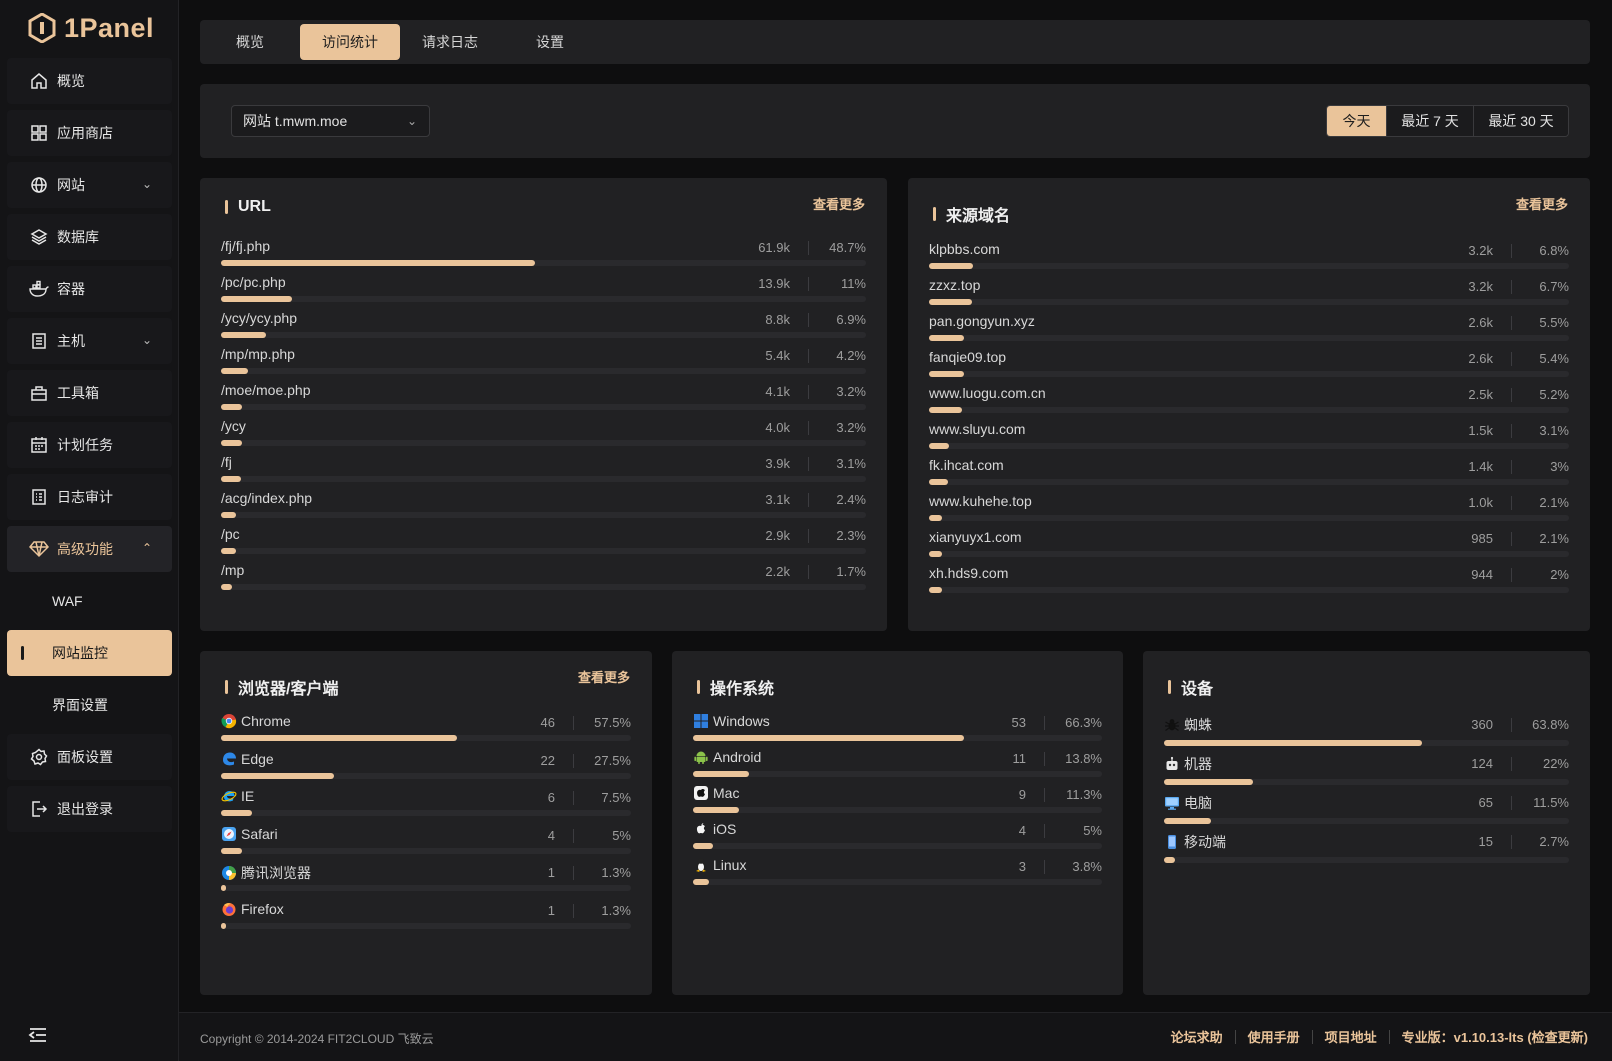  Describe the element at coordinates (1019, 758) in the screenshot. I see `stat-count: 11` at that location.